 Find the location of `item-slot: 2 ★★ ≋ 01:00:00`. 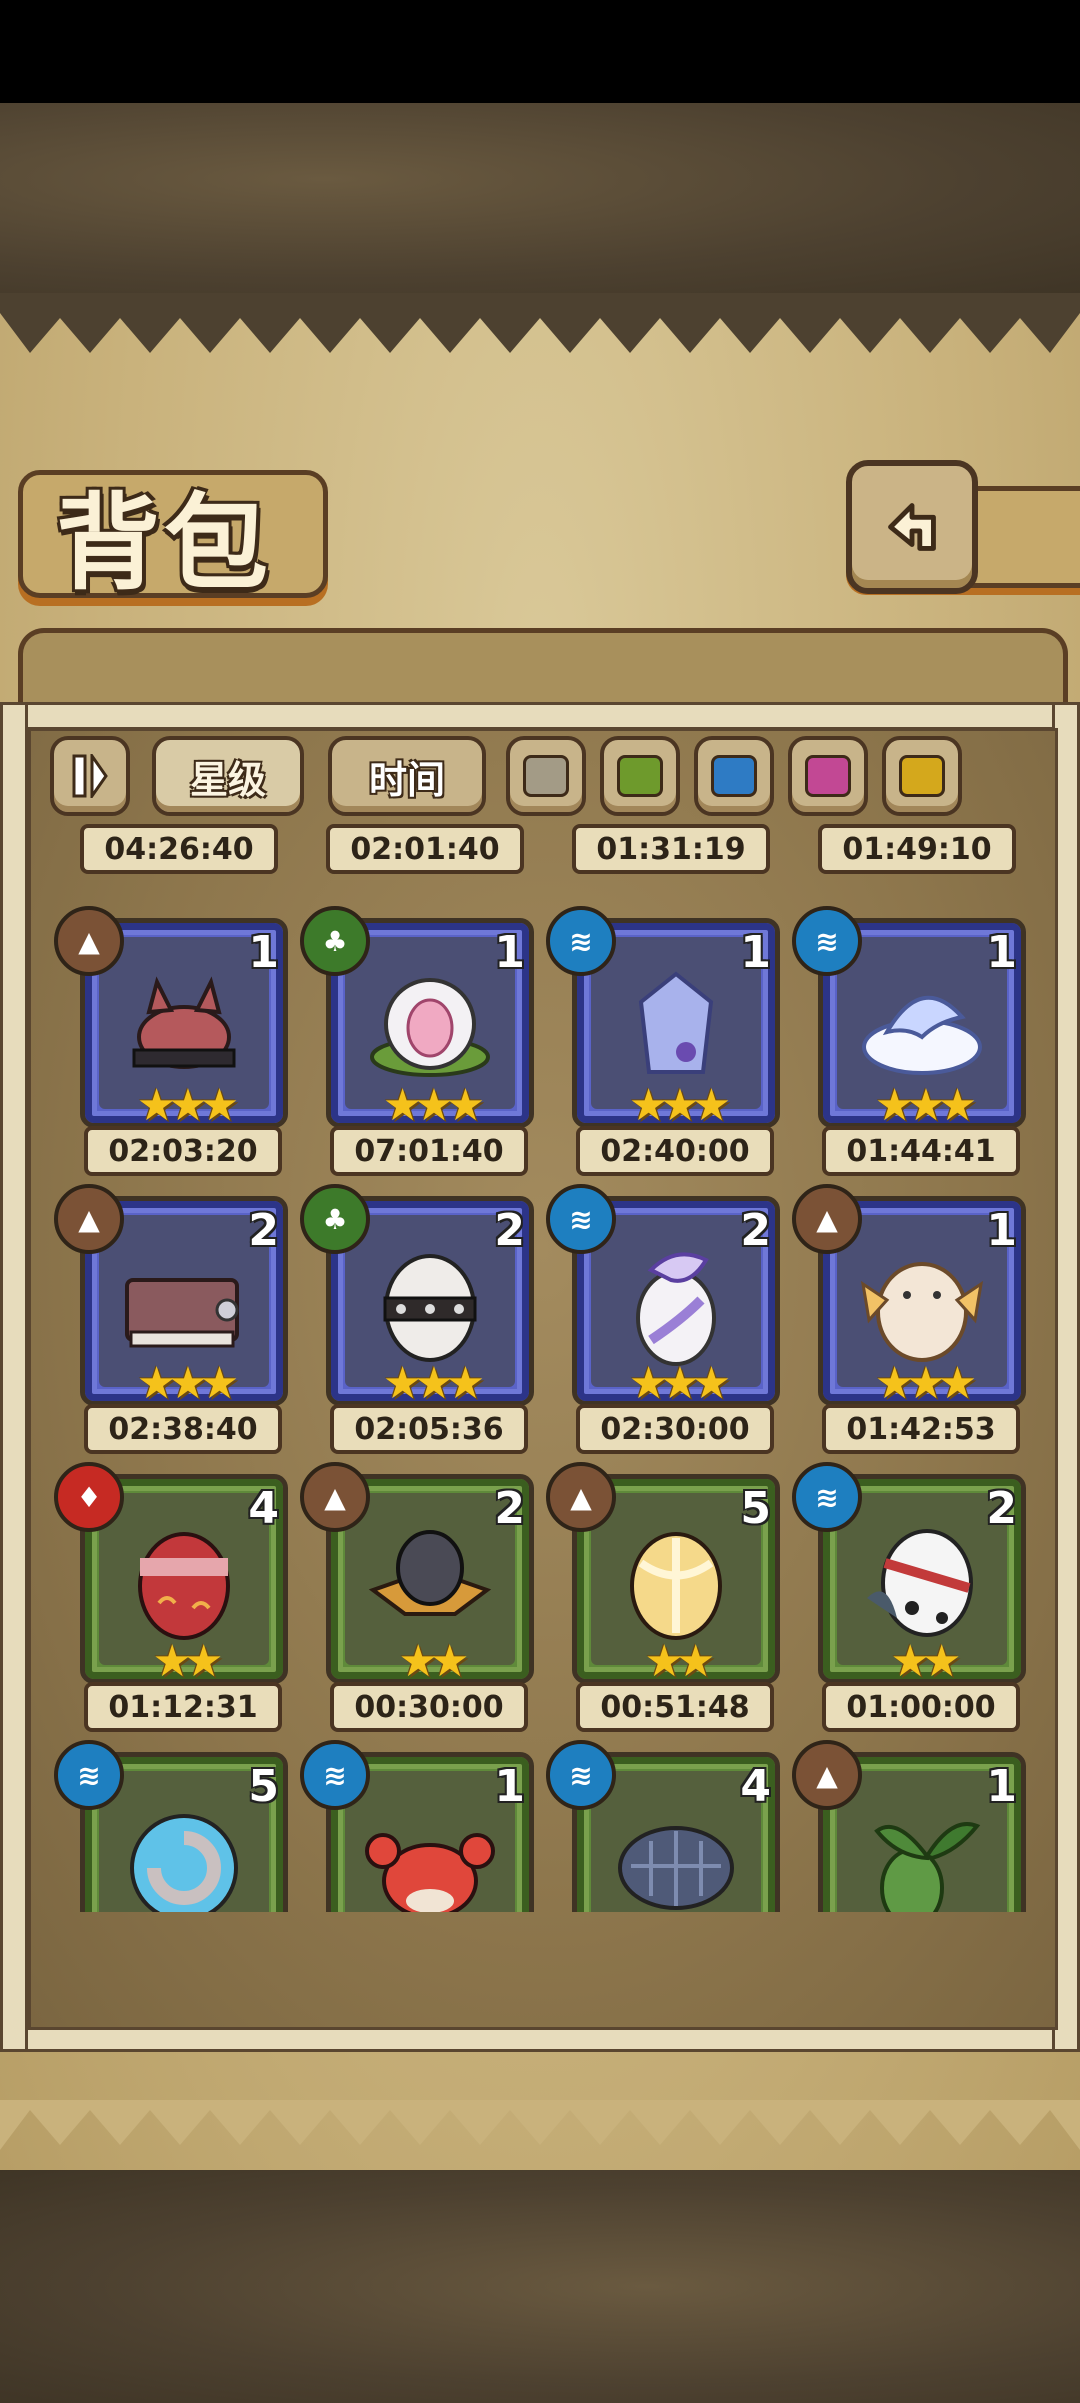

item-slot: 2 ★★ ≋ 01:00:00 is located at coordinates (906, 1598).